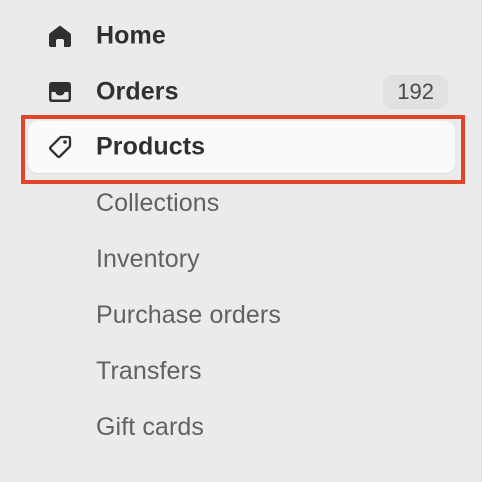  What do you see at coordinates (60, 147) in the screenshot?
I see `tag-icon` at bounding box center [60, 147].